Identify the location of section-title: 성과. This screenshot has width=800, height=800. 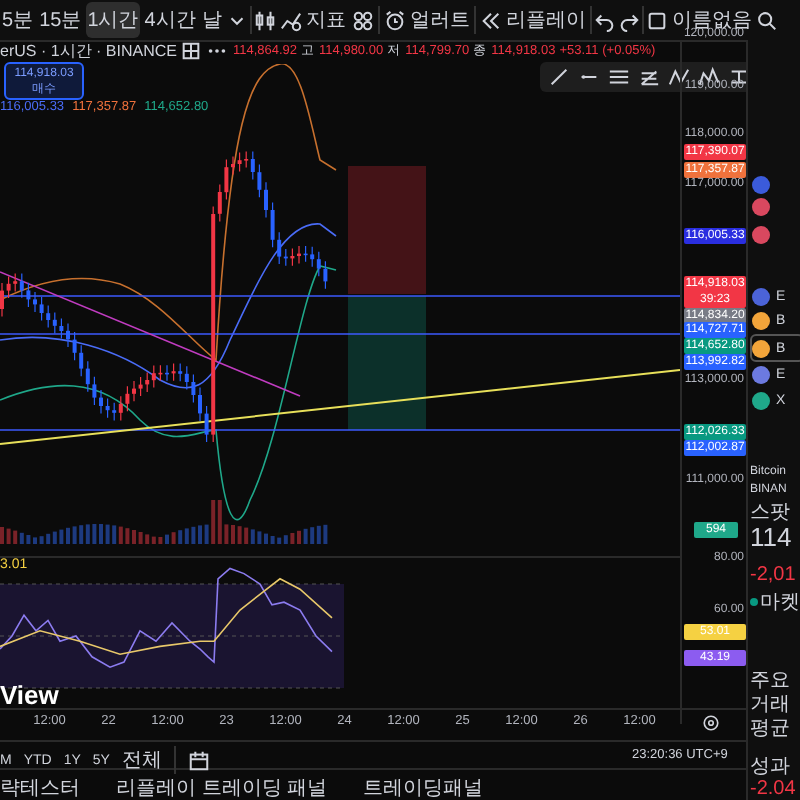
(770, 767).